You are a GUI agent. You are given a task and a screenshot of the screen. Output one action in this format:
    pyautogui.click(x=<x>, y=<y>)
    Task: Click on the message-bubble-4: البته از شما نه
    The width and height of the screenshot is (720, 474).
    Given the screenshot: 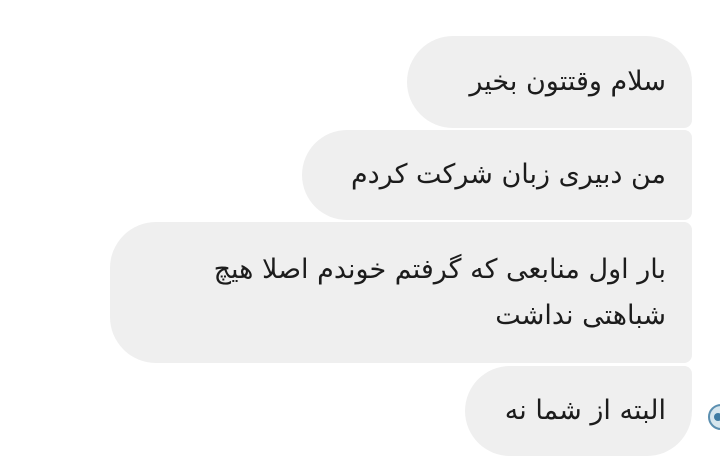 What is the action you would take?
    pyautogui.click(x=578, y=411)
    